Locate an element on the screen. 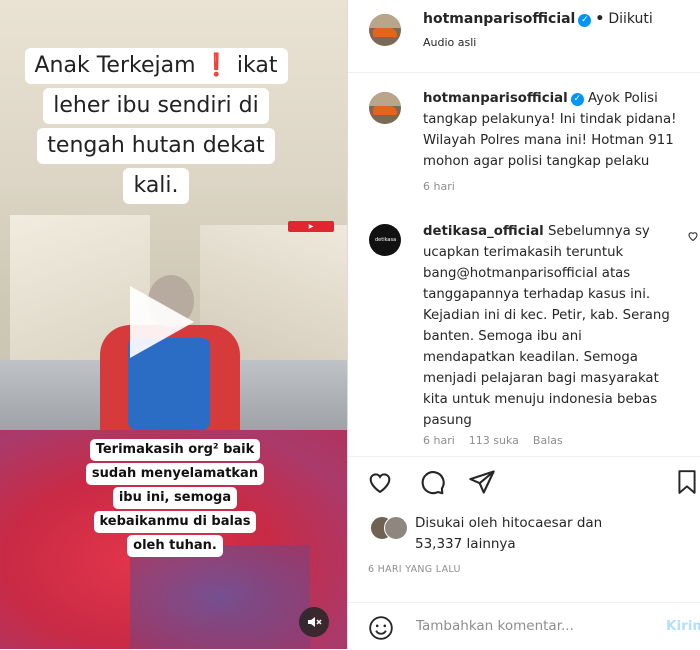  following-button: Diikuti is located at coordinates (630, 19).